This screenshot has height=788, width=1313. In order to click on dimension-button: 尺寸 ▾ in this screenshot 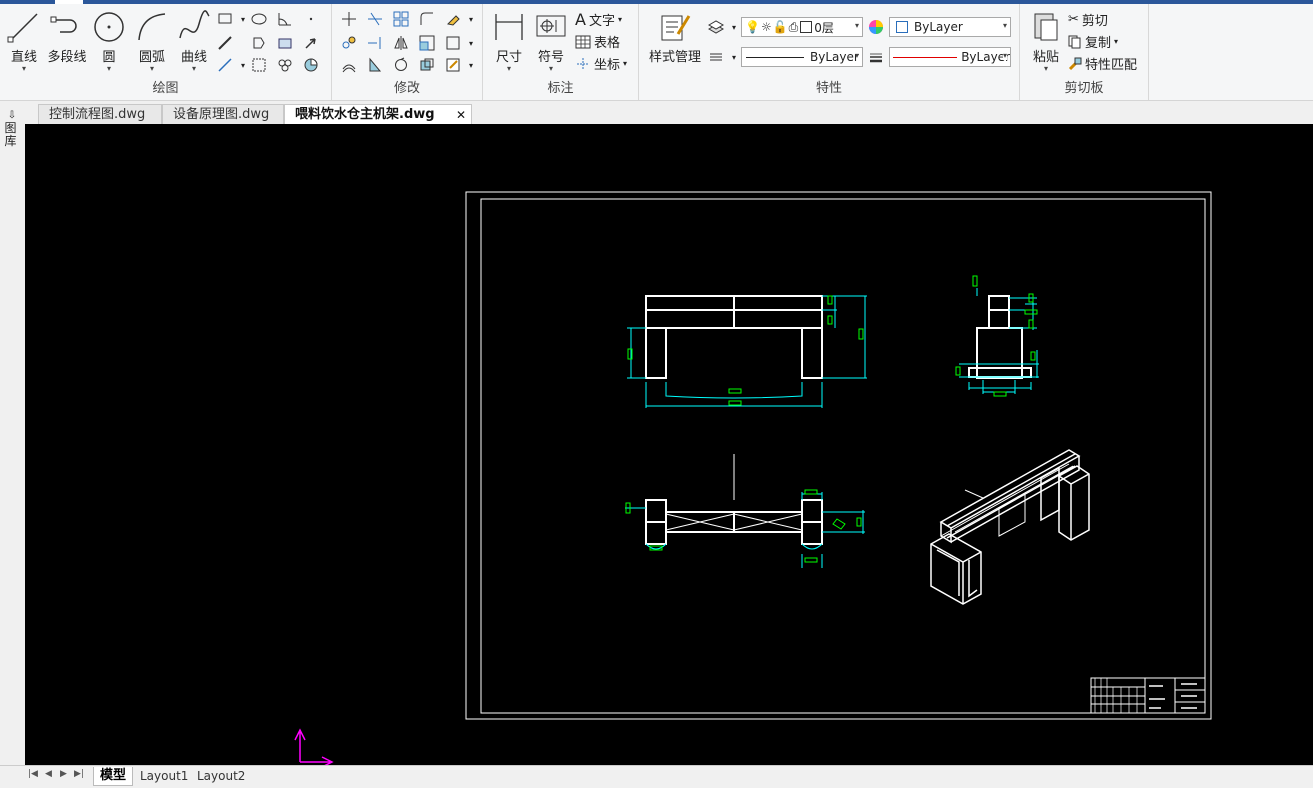, I will do `click(509, 41)`.